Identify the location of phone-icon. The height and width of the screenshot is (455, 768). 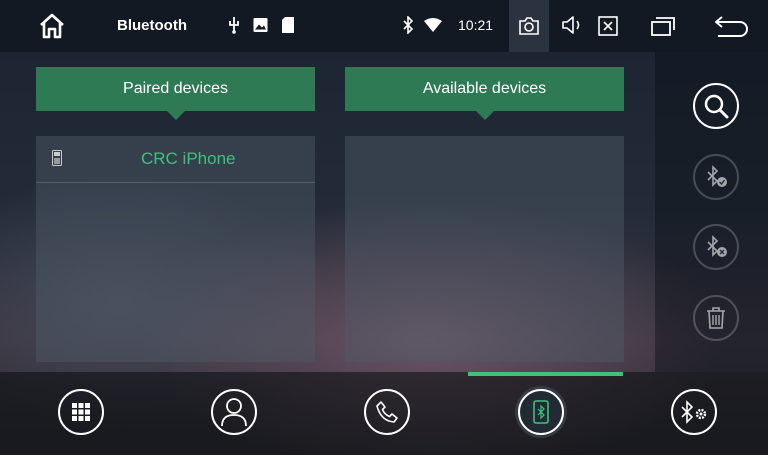
(57, 158).